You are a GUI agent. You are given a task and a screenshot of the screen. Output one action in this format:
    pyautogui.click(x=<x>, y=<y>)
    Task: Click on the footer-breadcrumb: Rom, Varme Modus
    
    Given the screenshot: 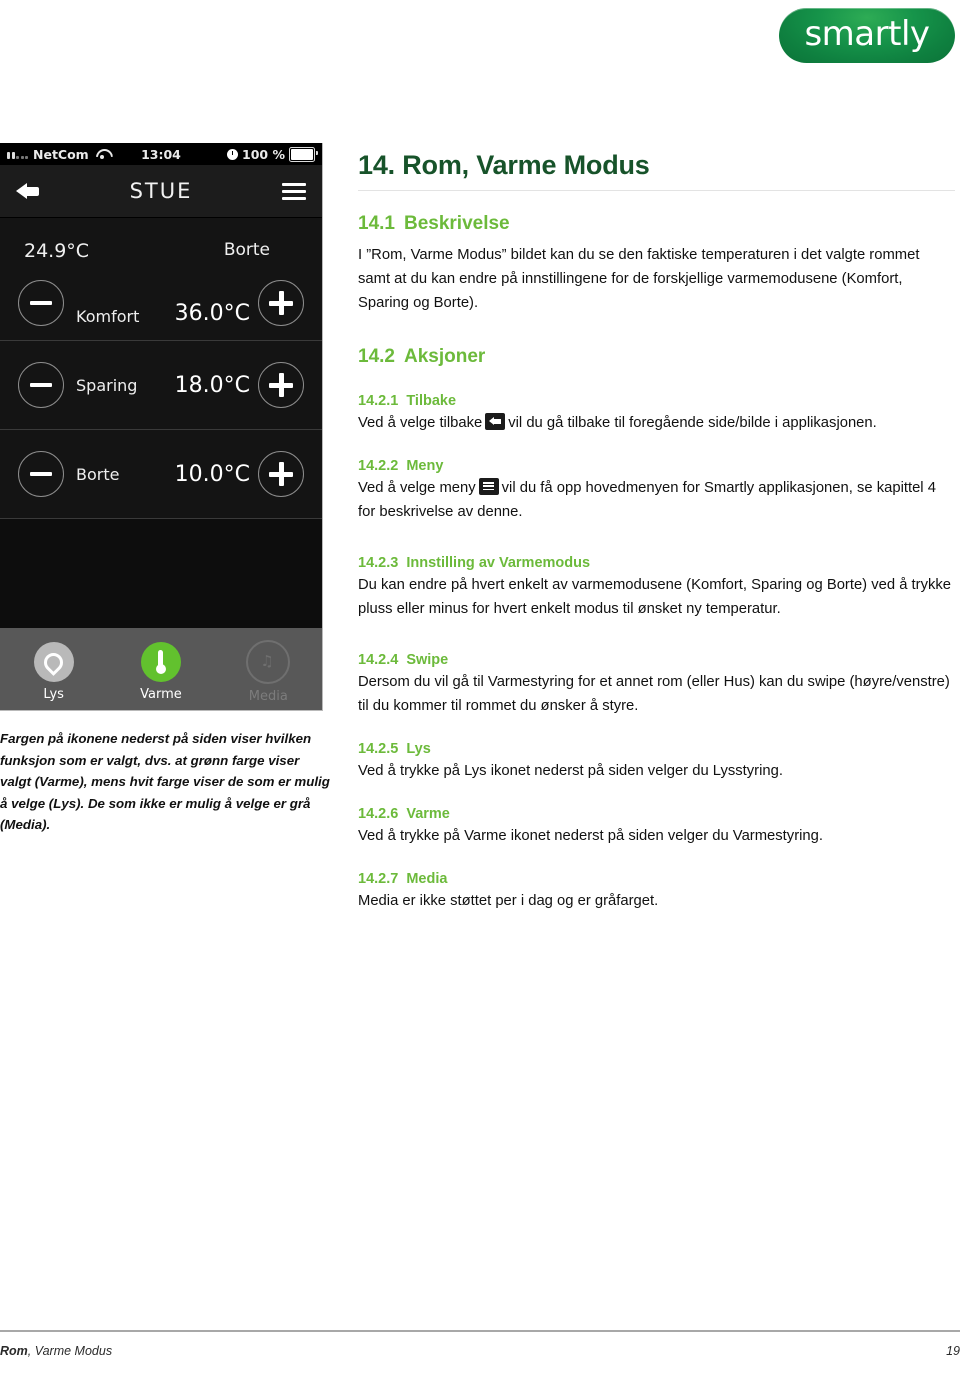 What is the action you would take?
    pyautogui.click(x=56, y=1351)
    